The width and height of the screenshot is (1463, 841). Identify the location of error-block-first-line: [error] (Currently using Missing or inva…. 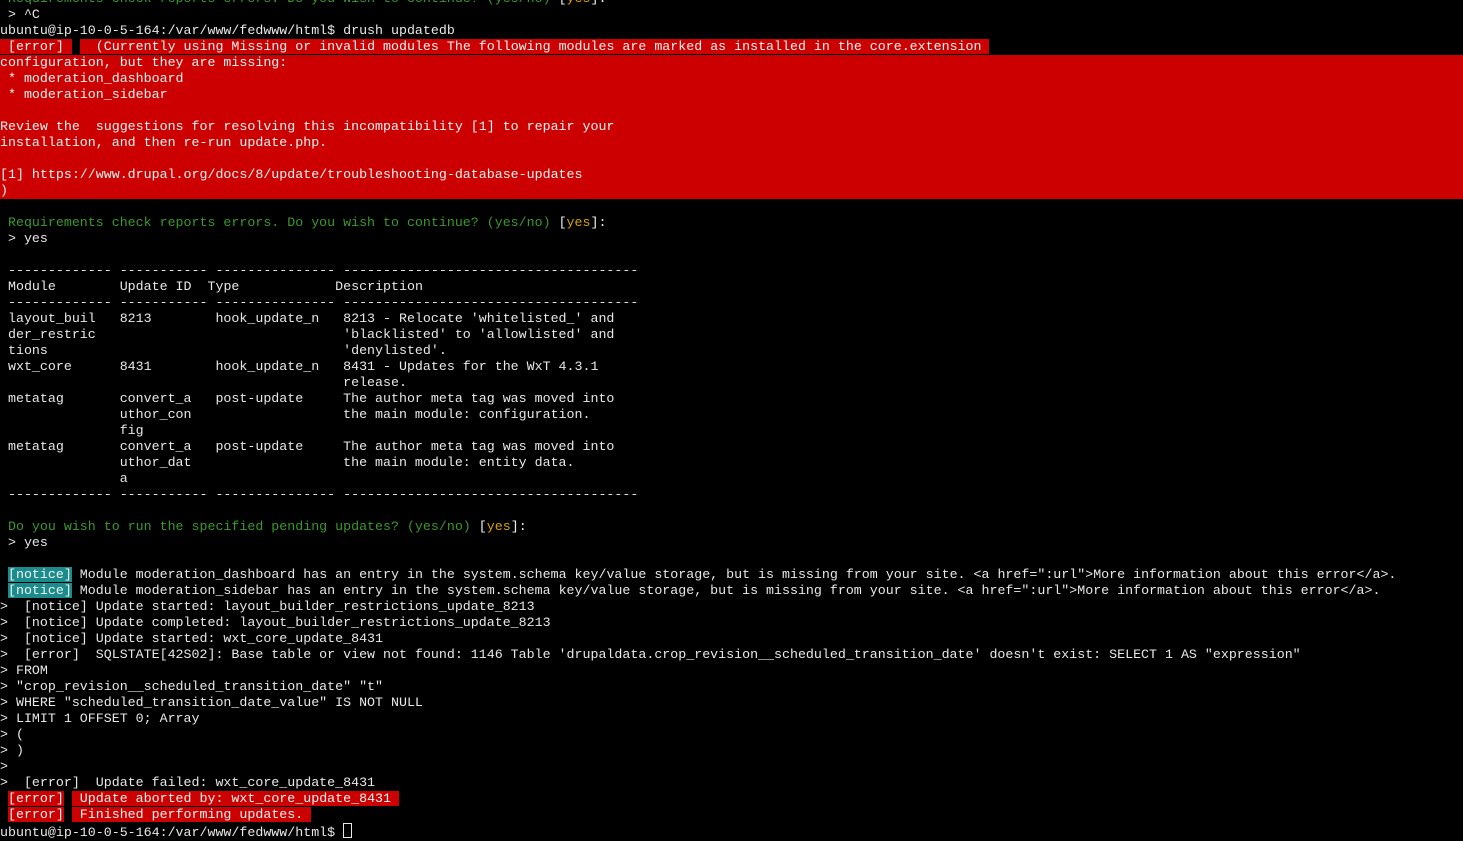
(731, 47).